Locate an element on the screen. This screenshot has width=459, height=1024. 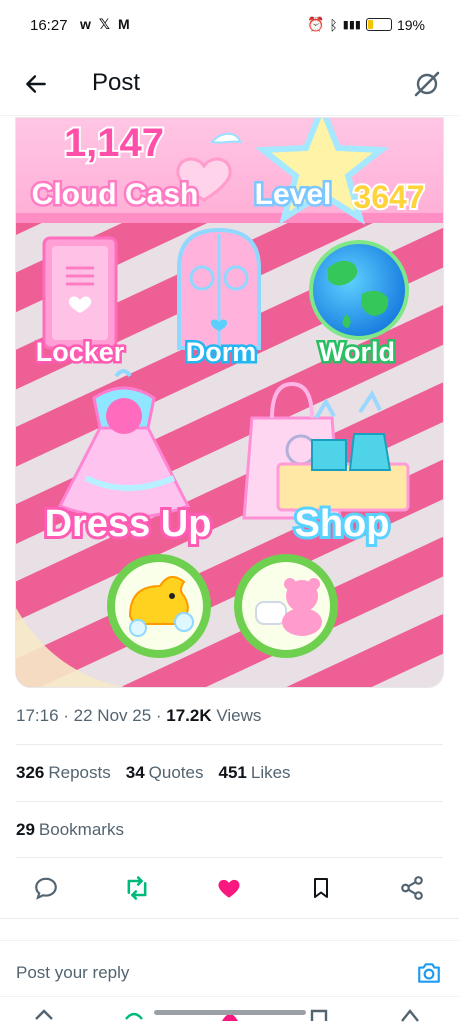
signal-icon: ▮▮▮ is located at coordinates (351, 25).